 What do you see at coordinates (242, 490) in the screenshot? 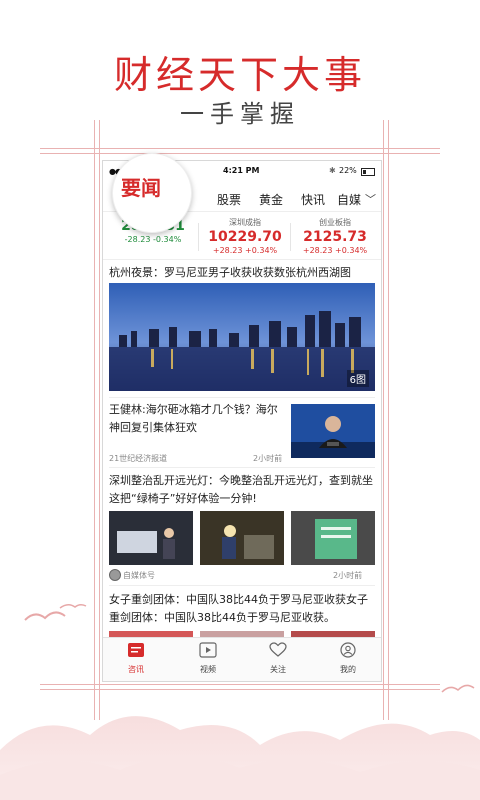
I see `article-title: 深圳整治乱开远光灯：今晚整治乱开远光灯，查到就坐这把“绿椅子”好好体验一分钟!` at bounding box center [242, 490].